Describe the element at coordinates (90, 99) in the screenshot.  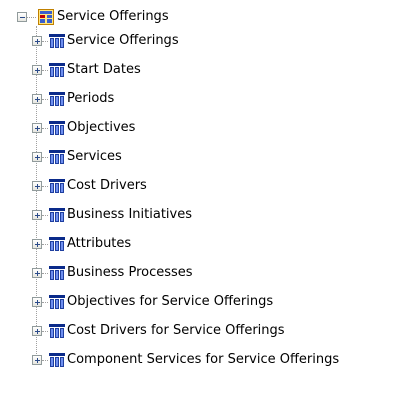
I see `tree-node-label: Periods` at that location.